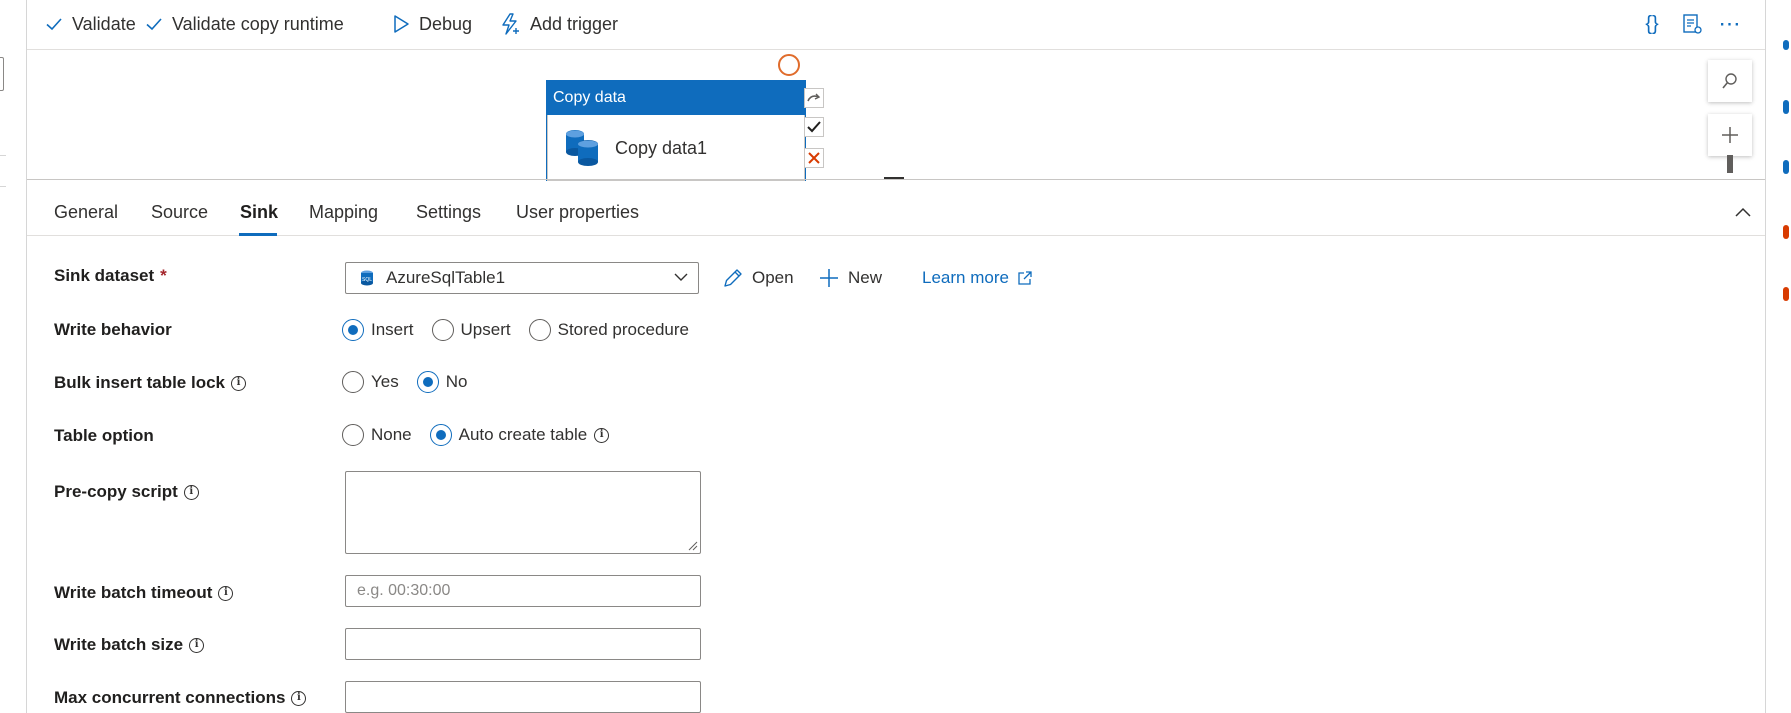 This screenshot has height=713, width=1791. I want to click on new-dataset-button: New, so click(850, 278).